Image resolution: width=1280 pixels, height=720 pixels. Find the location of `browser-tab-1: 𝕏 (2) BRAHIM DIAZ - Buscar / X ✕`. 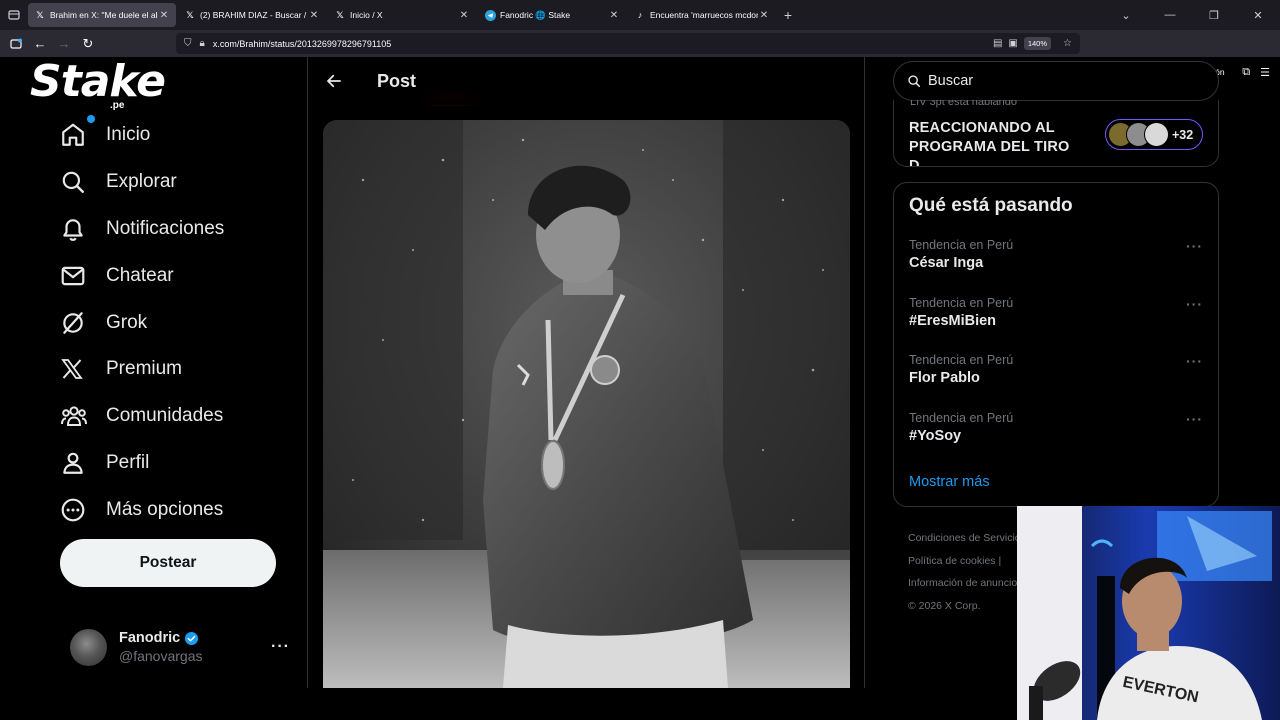

browser-tab-1: 𝕏 (2) BRAHIM DIAZ - Buscar / X ✕ is located at coordinates (252, 15).